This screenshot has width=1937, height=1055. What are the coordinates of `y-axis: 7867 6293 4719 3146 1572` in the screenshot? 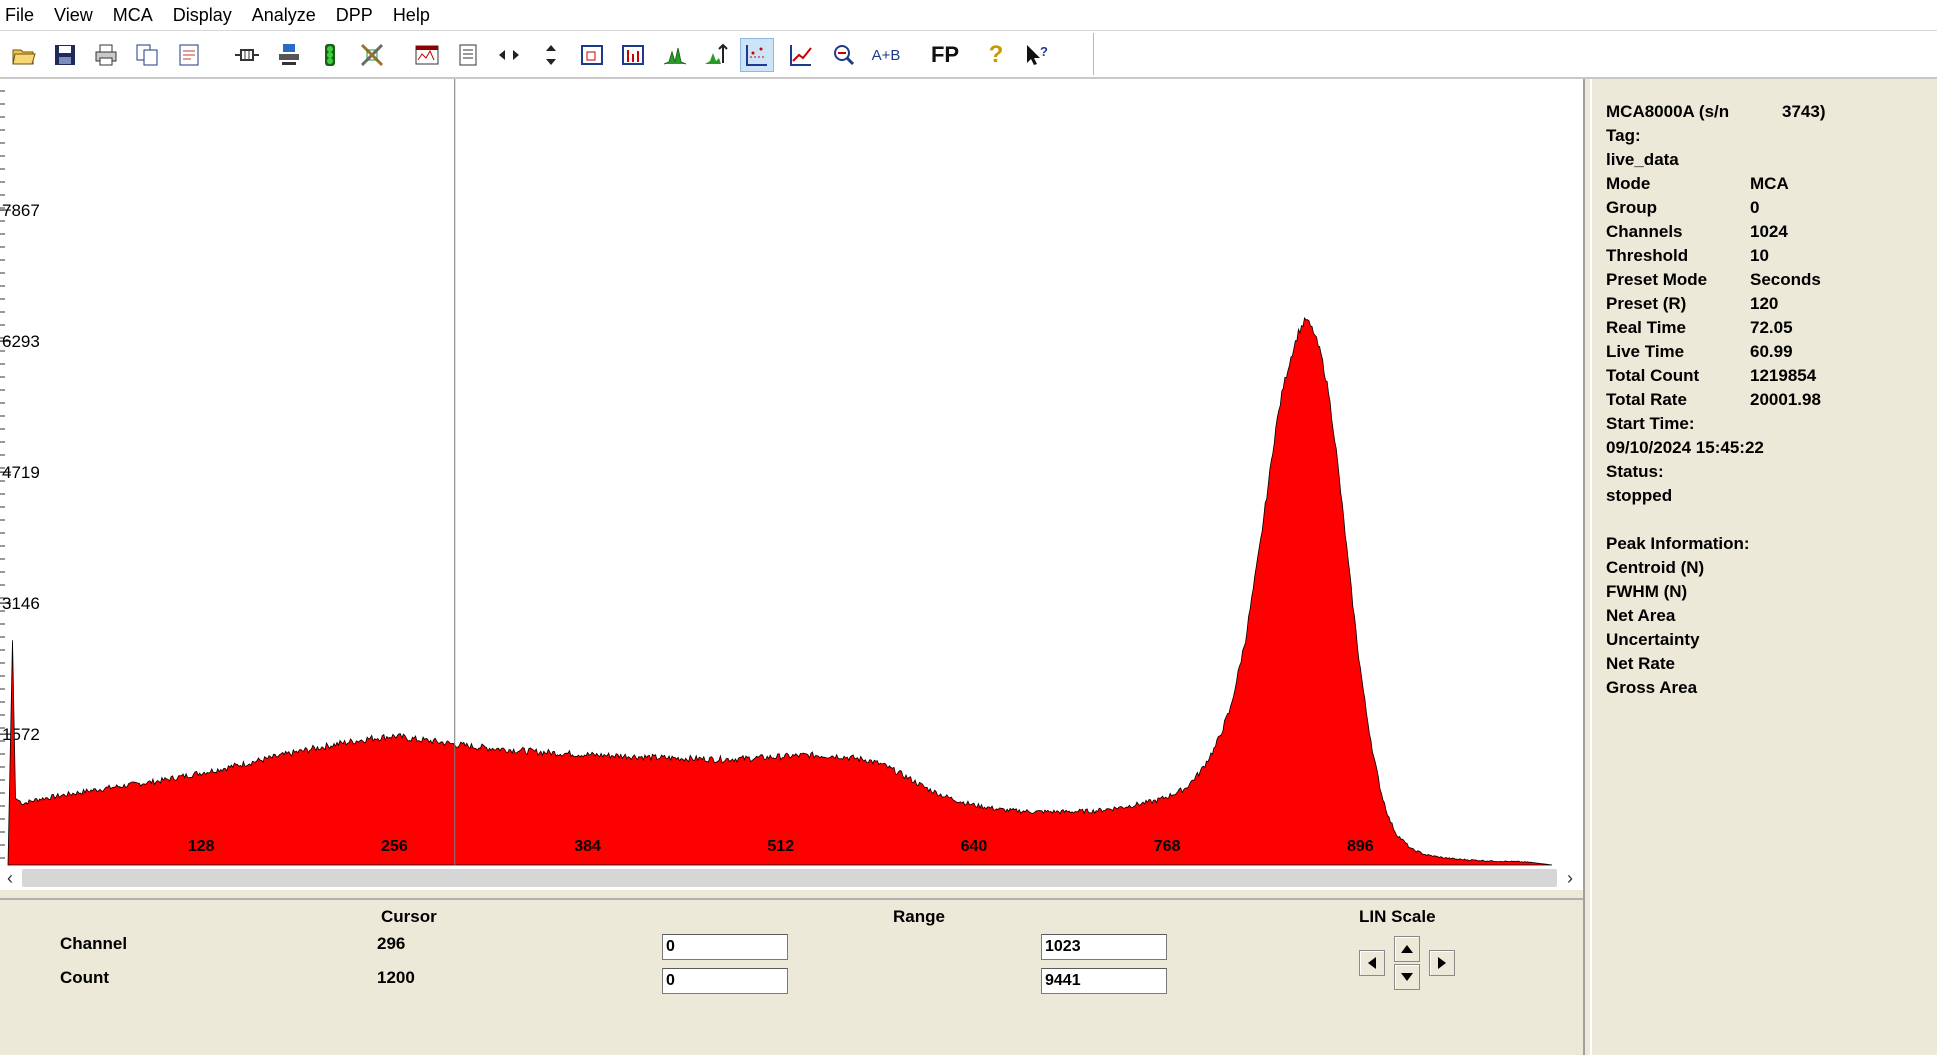 It's located at (20, 474).